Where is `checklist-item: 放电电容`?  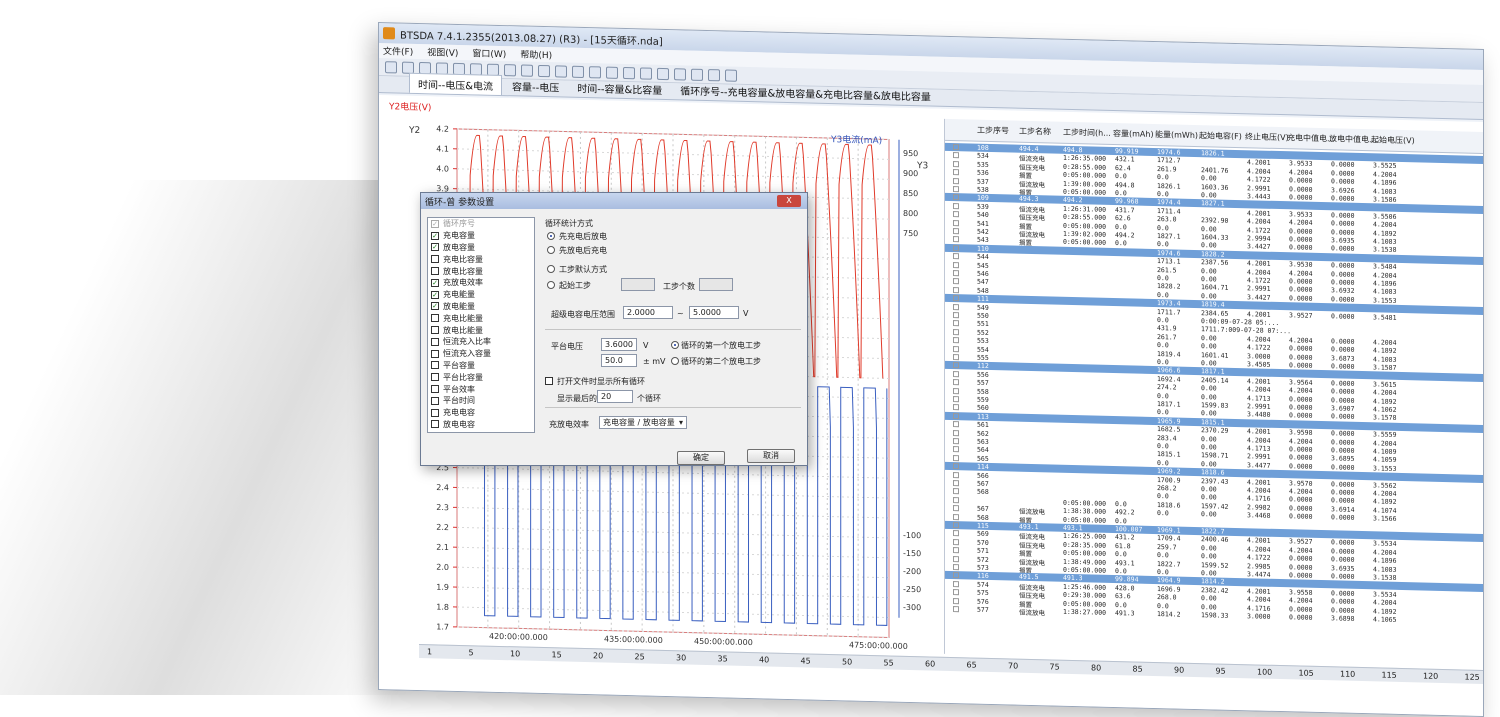
checklist-item: 放电电容 is located at coordinates (481, 425).